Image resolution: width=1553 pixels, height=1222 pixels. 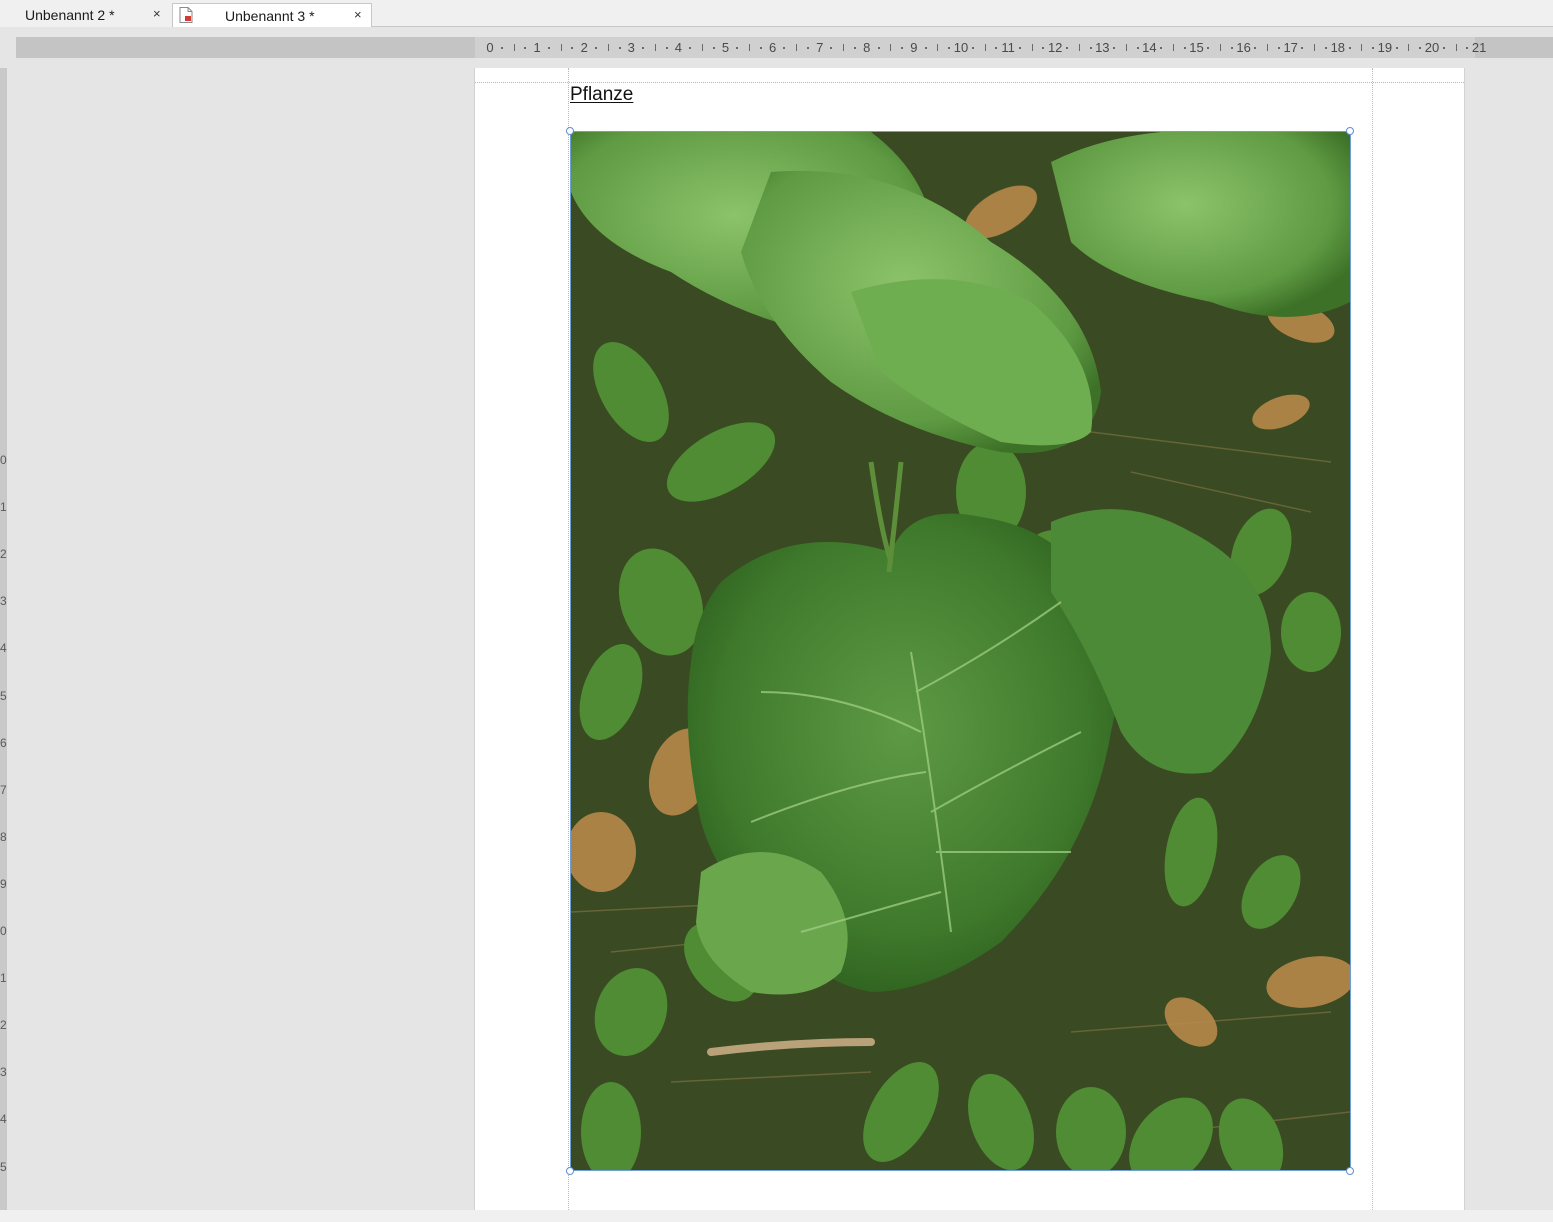 I want to click on tab-unbenannt-3: Unbenannt 3 * ×, so click(x=272, y=15).